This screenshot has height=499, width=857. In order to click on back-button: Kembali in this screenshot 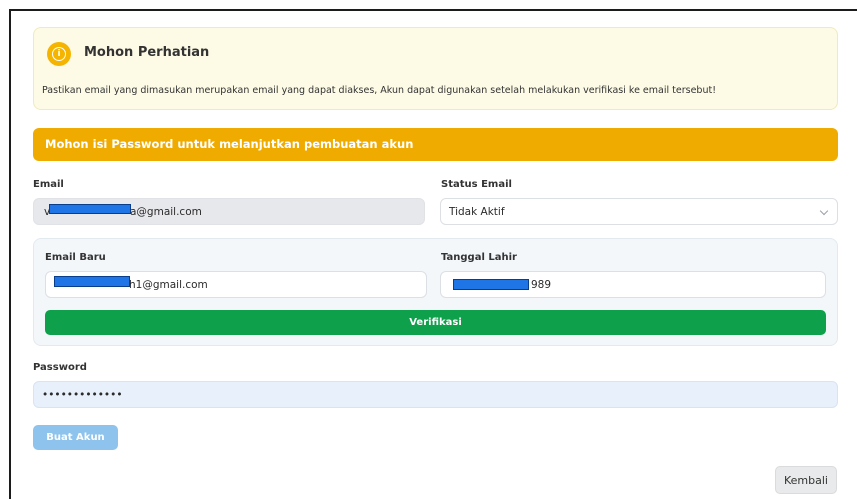, I will do `click(806, 480)`.